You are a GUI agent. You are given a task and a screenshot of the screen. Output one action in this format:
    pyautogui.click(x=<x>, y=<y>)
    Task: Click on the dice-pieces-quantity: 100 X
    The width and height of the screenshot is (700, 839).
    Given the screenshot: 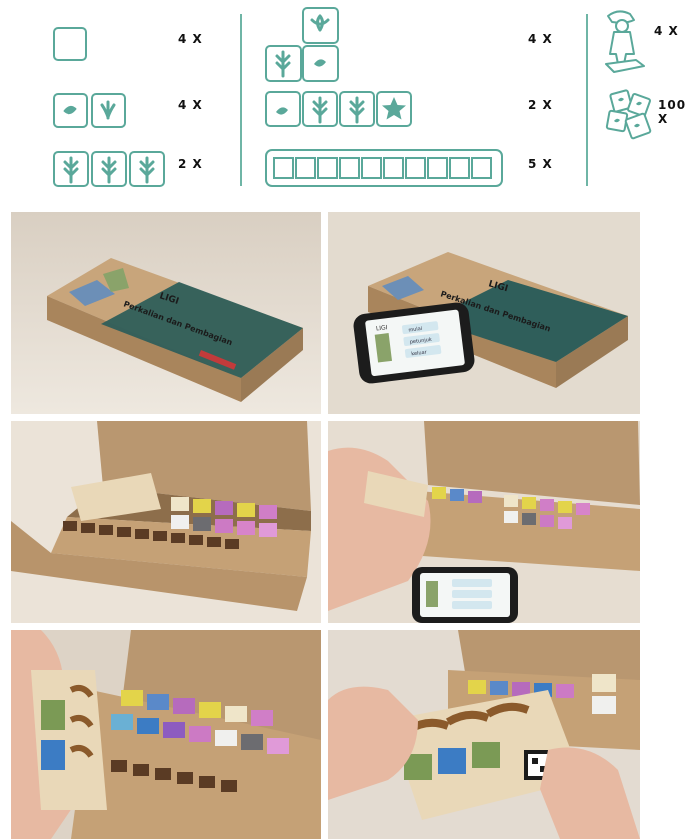 What is the action you would take?
    pyautogui.click(x=672, y=112)
    